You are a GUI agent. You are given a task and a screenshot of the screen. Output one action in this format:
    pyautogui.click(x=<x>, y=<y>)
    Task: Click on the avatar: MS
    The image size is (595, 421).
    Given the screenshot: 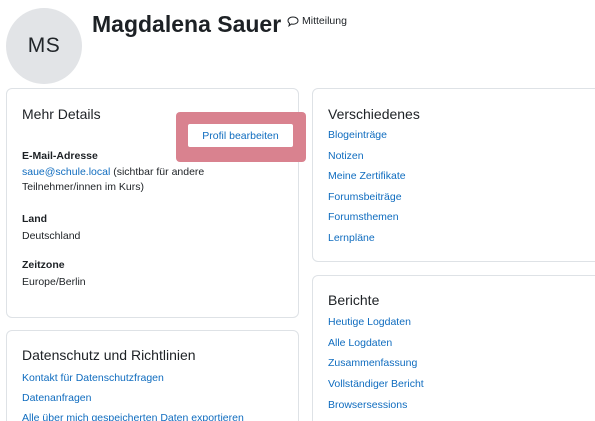 What is the action you would take?
    pyautogui.click(x=44, y=46)
    